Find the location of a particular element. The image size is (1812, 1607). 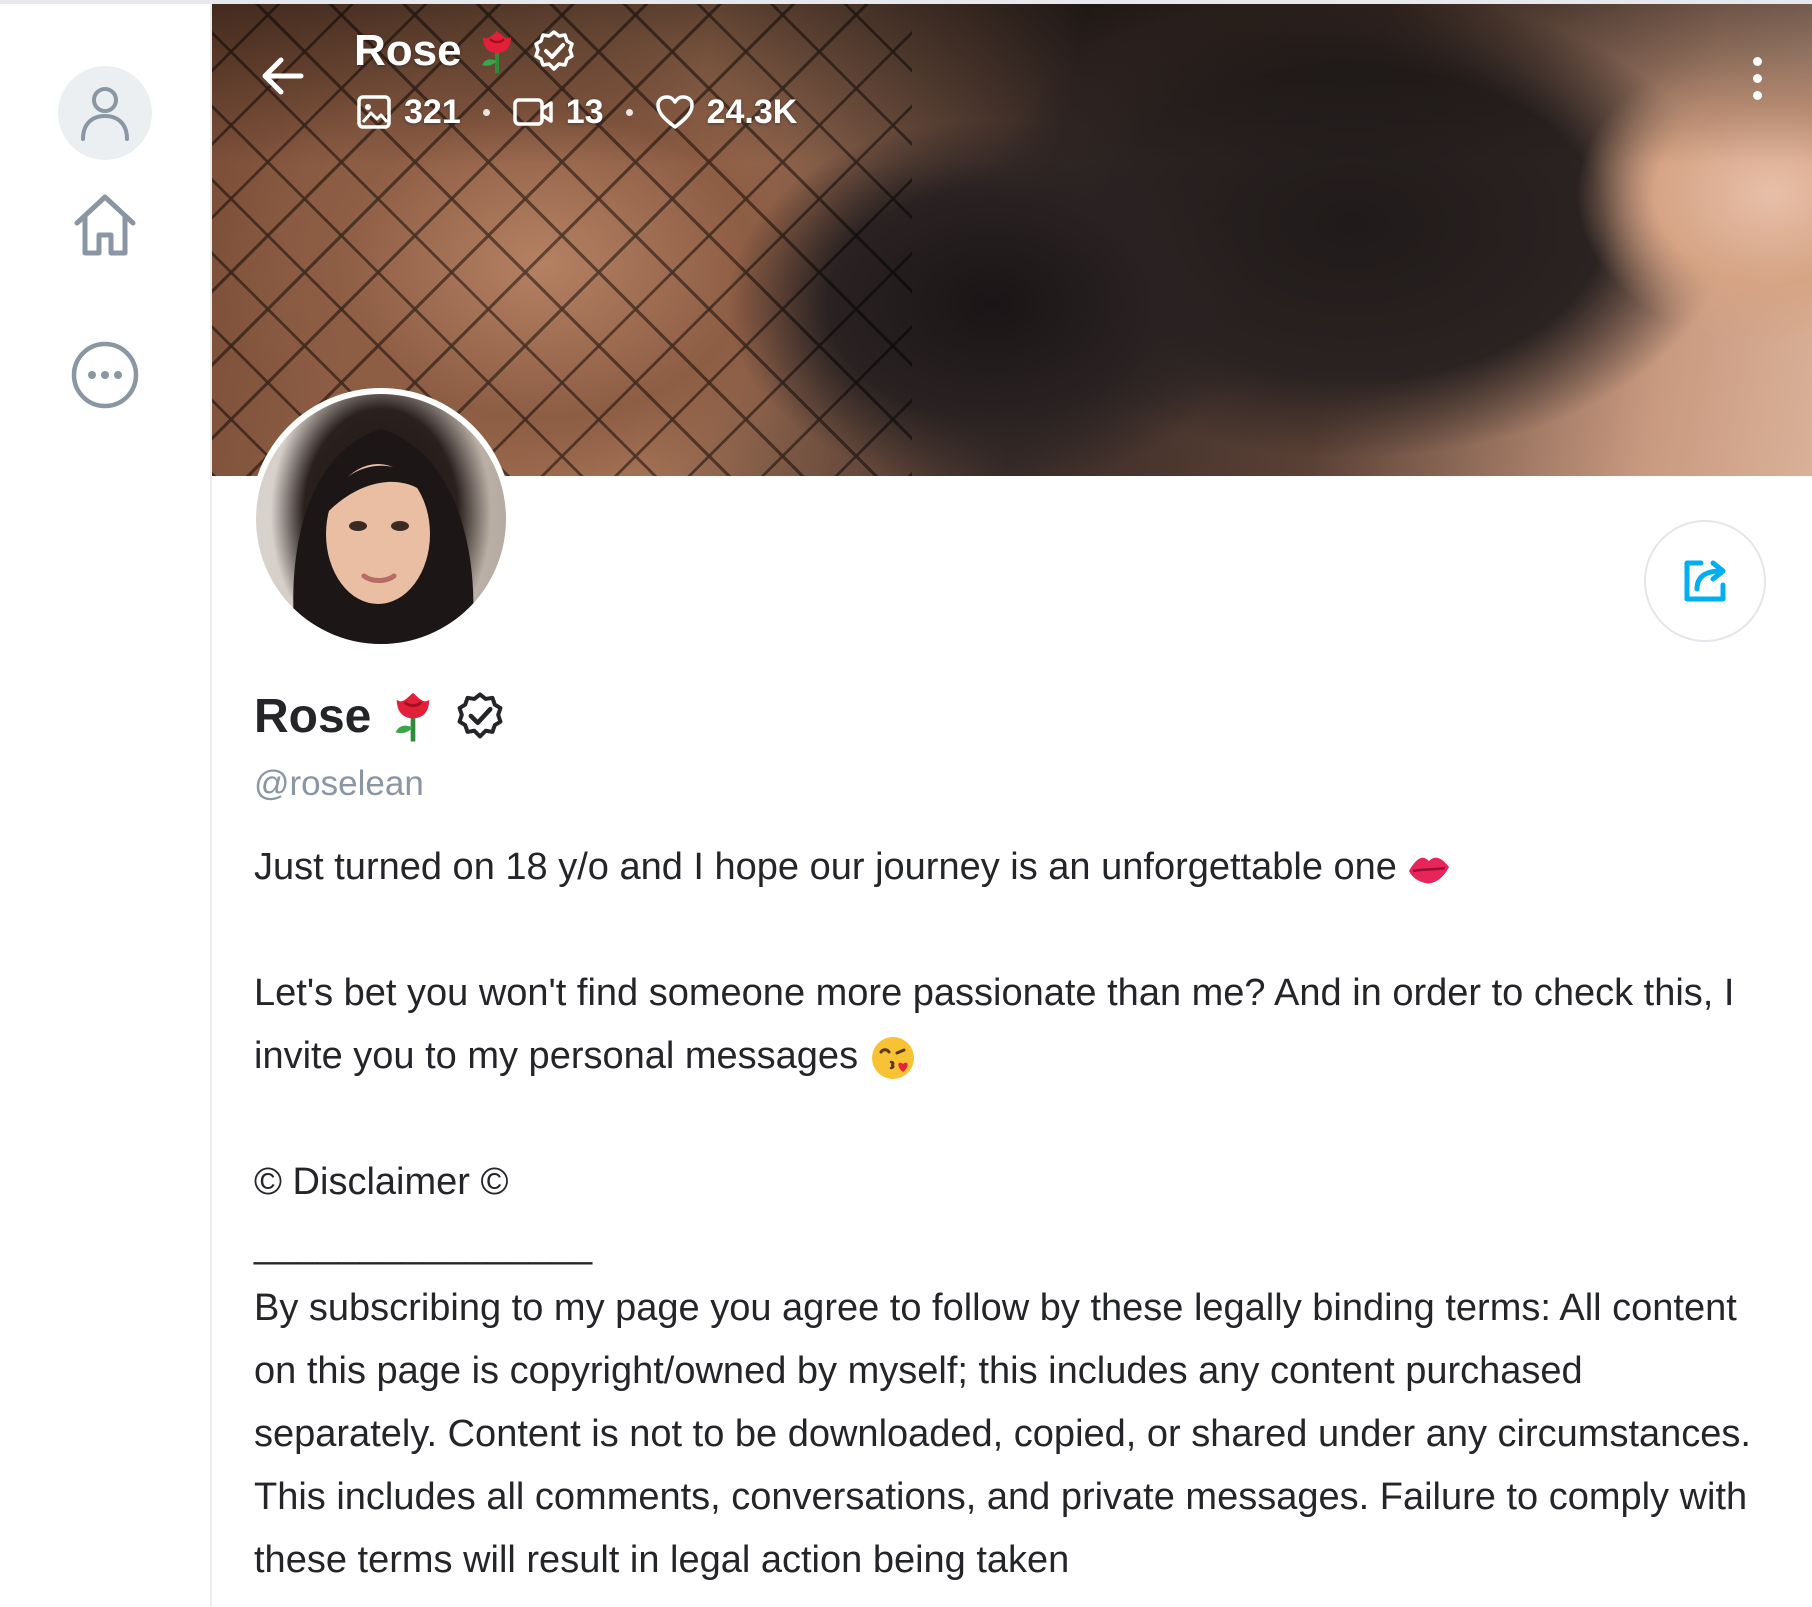

kissing-face-emoji-icon is located at coordinates (892, 1057).